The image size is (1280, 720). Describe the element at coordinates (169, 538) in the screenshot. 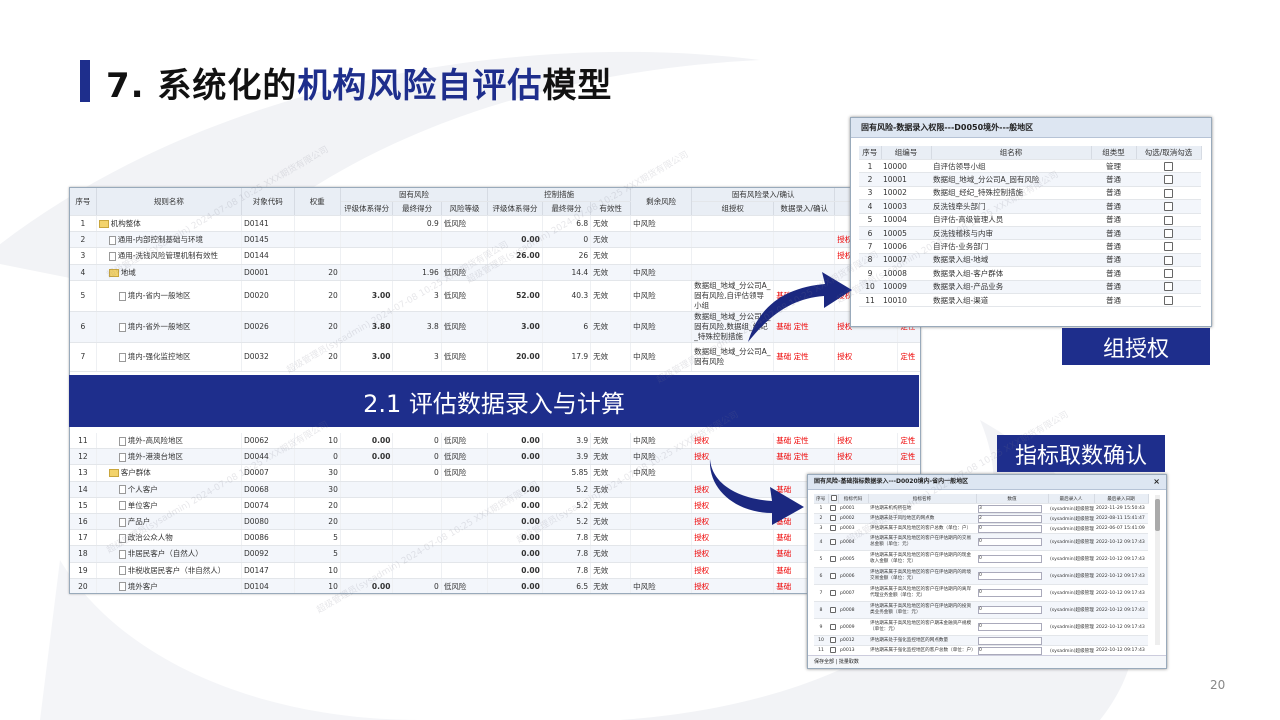

I see `rule-name: 政治公众人物` at that location.